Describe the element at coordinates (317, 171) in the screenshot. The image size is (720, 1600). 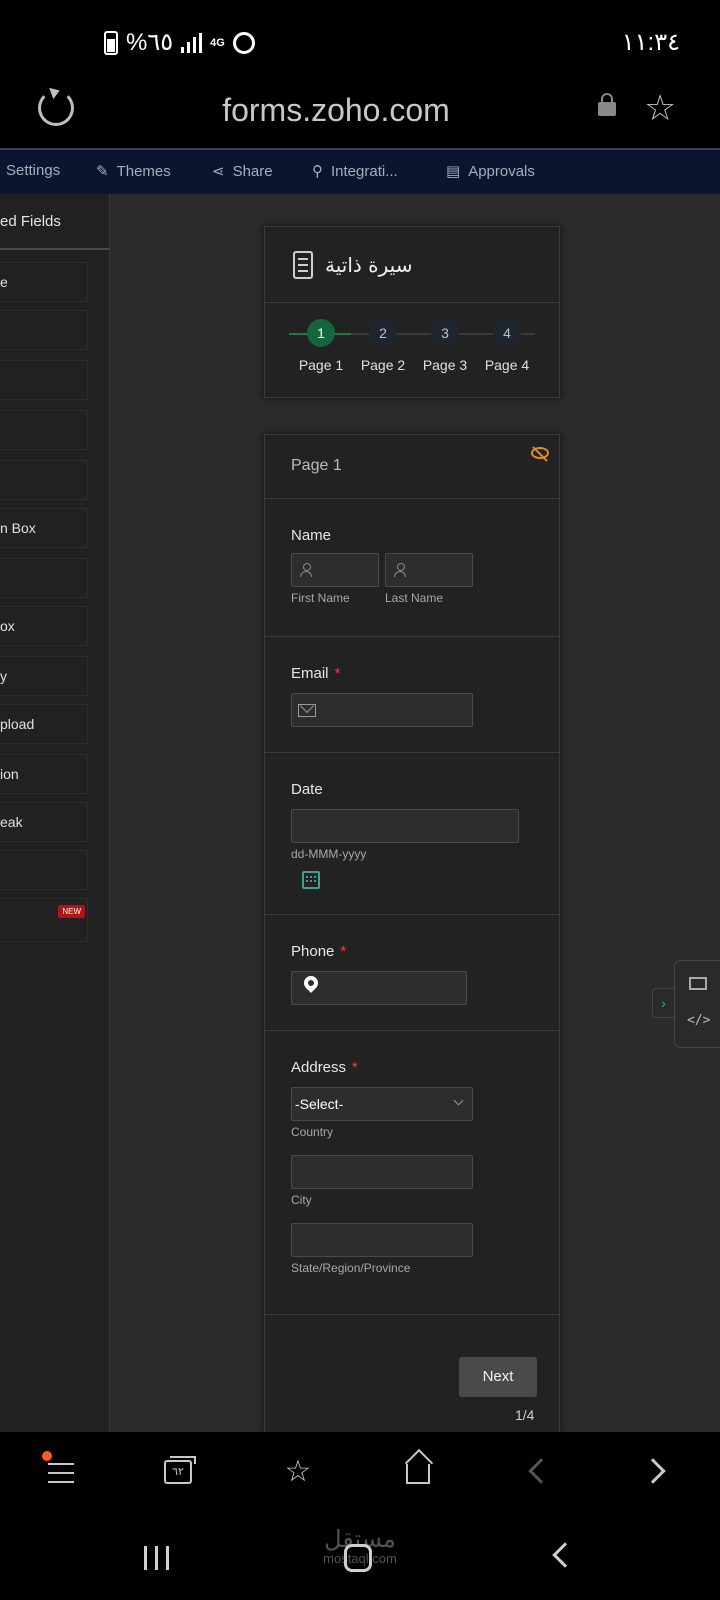
I see `plug-icon: ⚲` at that location.